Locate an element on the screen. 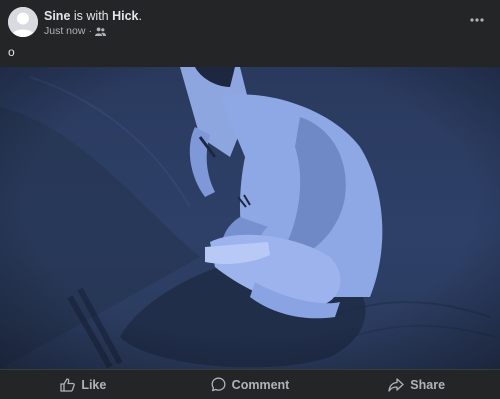  like-label: Like is located at coordinates (94, 384).